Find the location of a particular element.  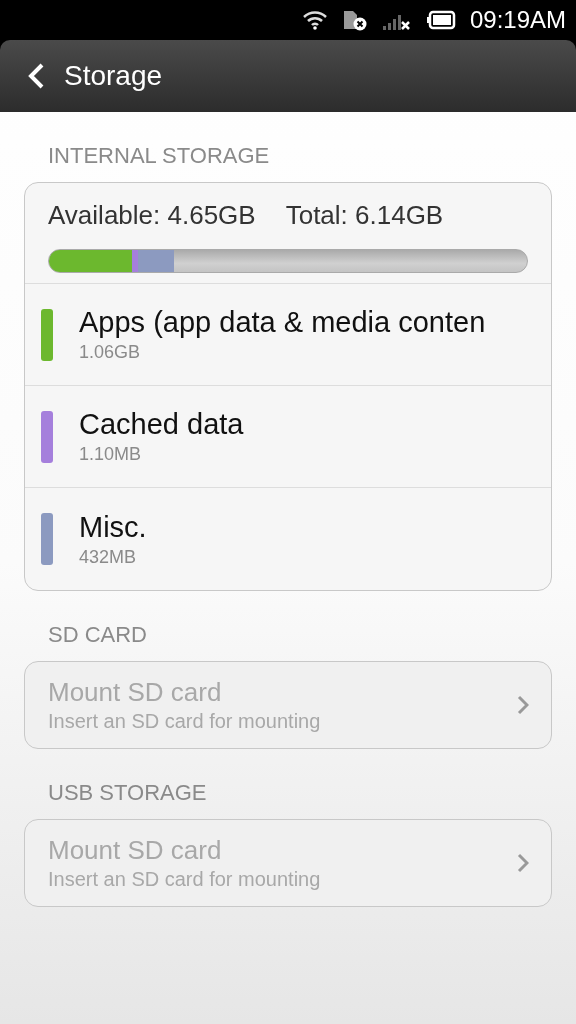

clock: 09:19AM is located at coordinates (517, 20).